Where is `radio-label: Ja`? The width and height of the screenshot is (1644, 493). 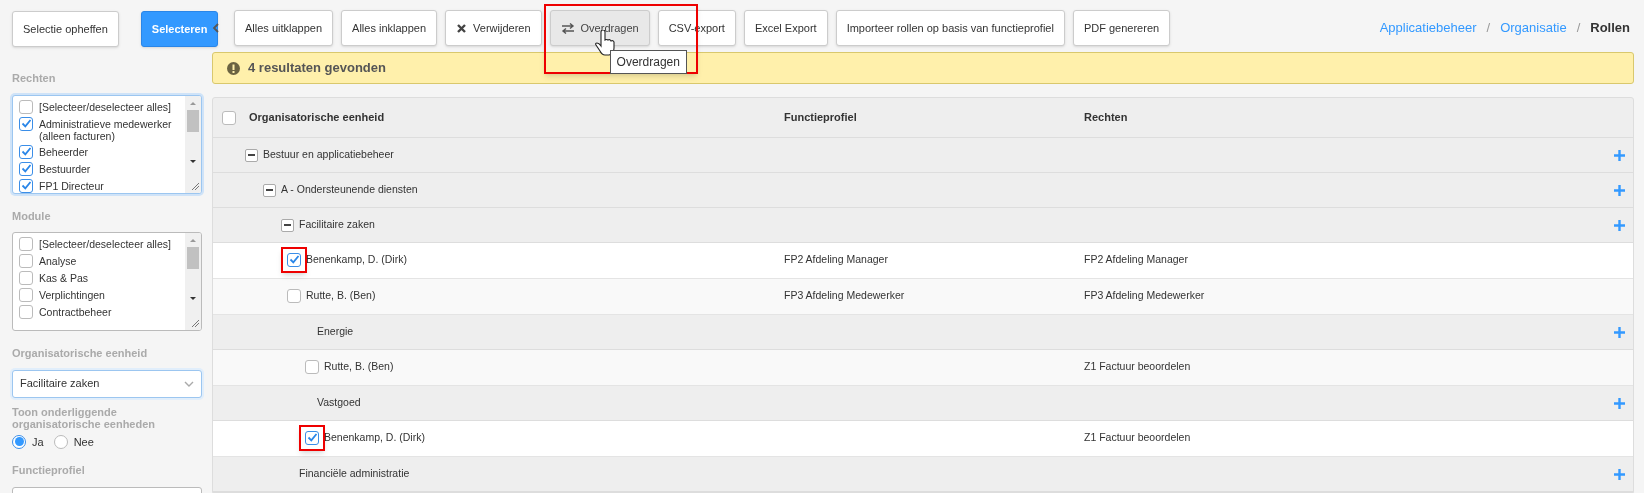 radio-label: Ja is located at coordinates (38, 442).